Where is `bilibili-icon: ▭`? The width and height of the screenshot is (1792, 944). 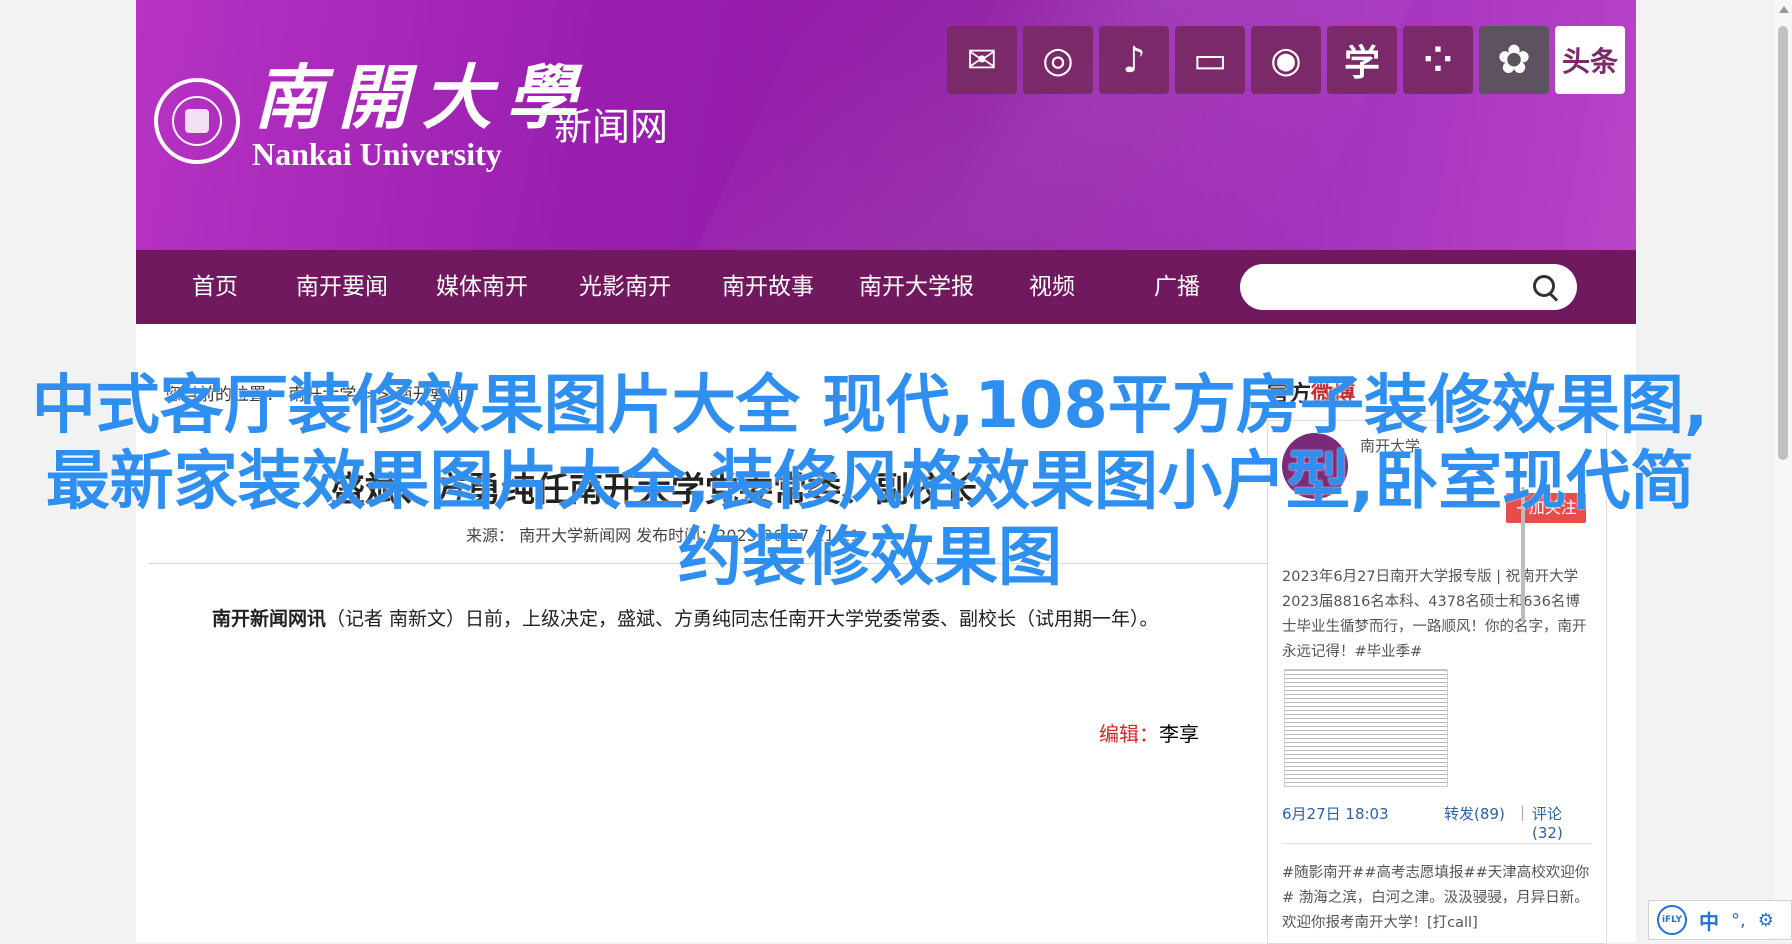
bilibili-icon: ▭ is located at coordinates (1210, 60).